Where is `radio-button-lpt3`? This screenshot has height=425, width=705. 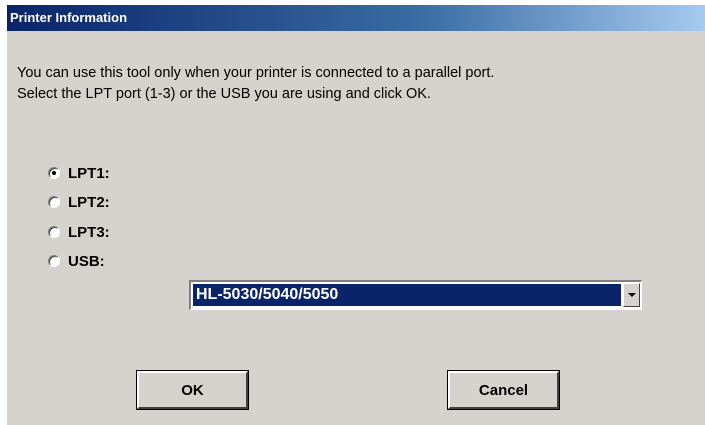
radio-button-lpt3 is located at coordinates (54, 232).